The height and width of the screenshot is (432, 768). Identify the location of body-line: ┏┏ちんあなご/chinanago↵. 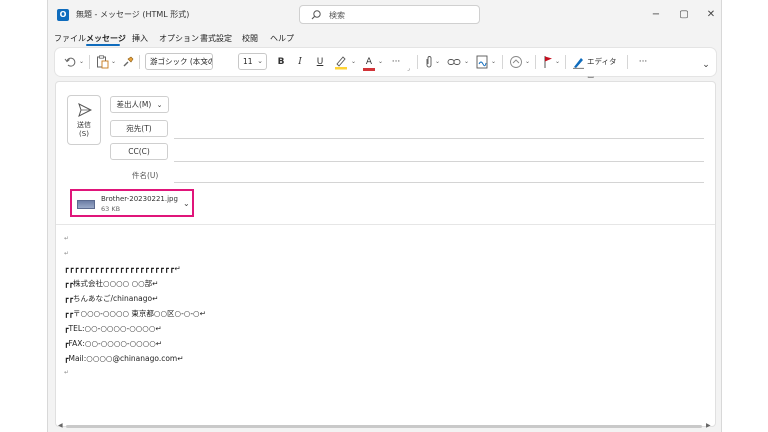
(111, 298).